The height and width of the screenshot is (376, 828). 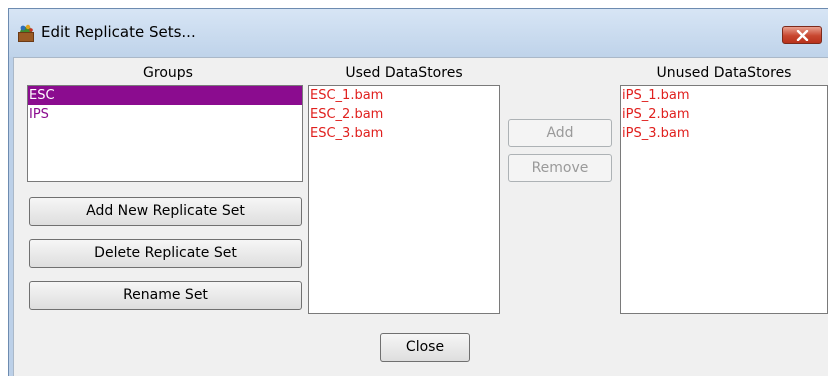 I want to click on group-item-esc: ESC, so click(x=165, y=95).